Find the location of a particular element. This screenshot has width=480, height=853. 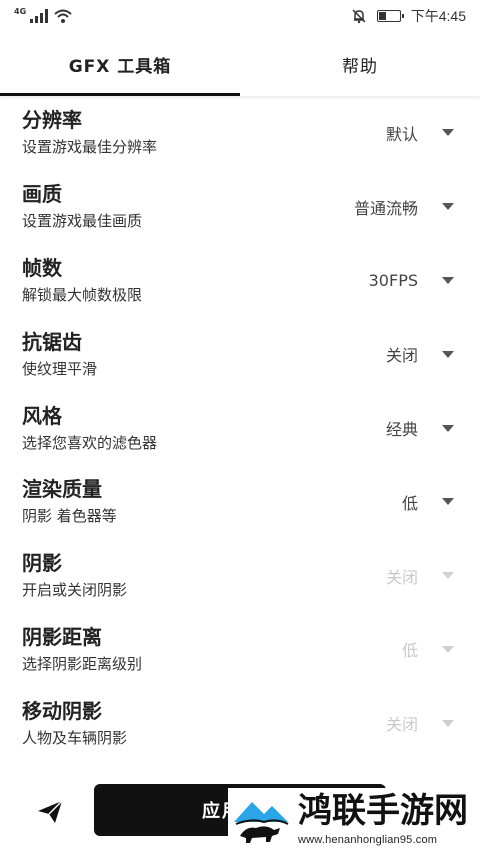

setting-title: 抗锯齿 is located at coordinates (52, 341).